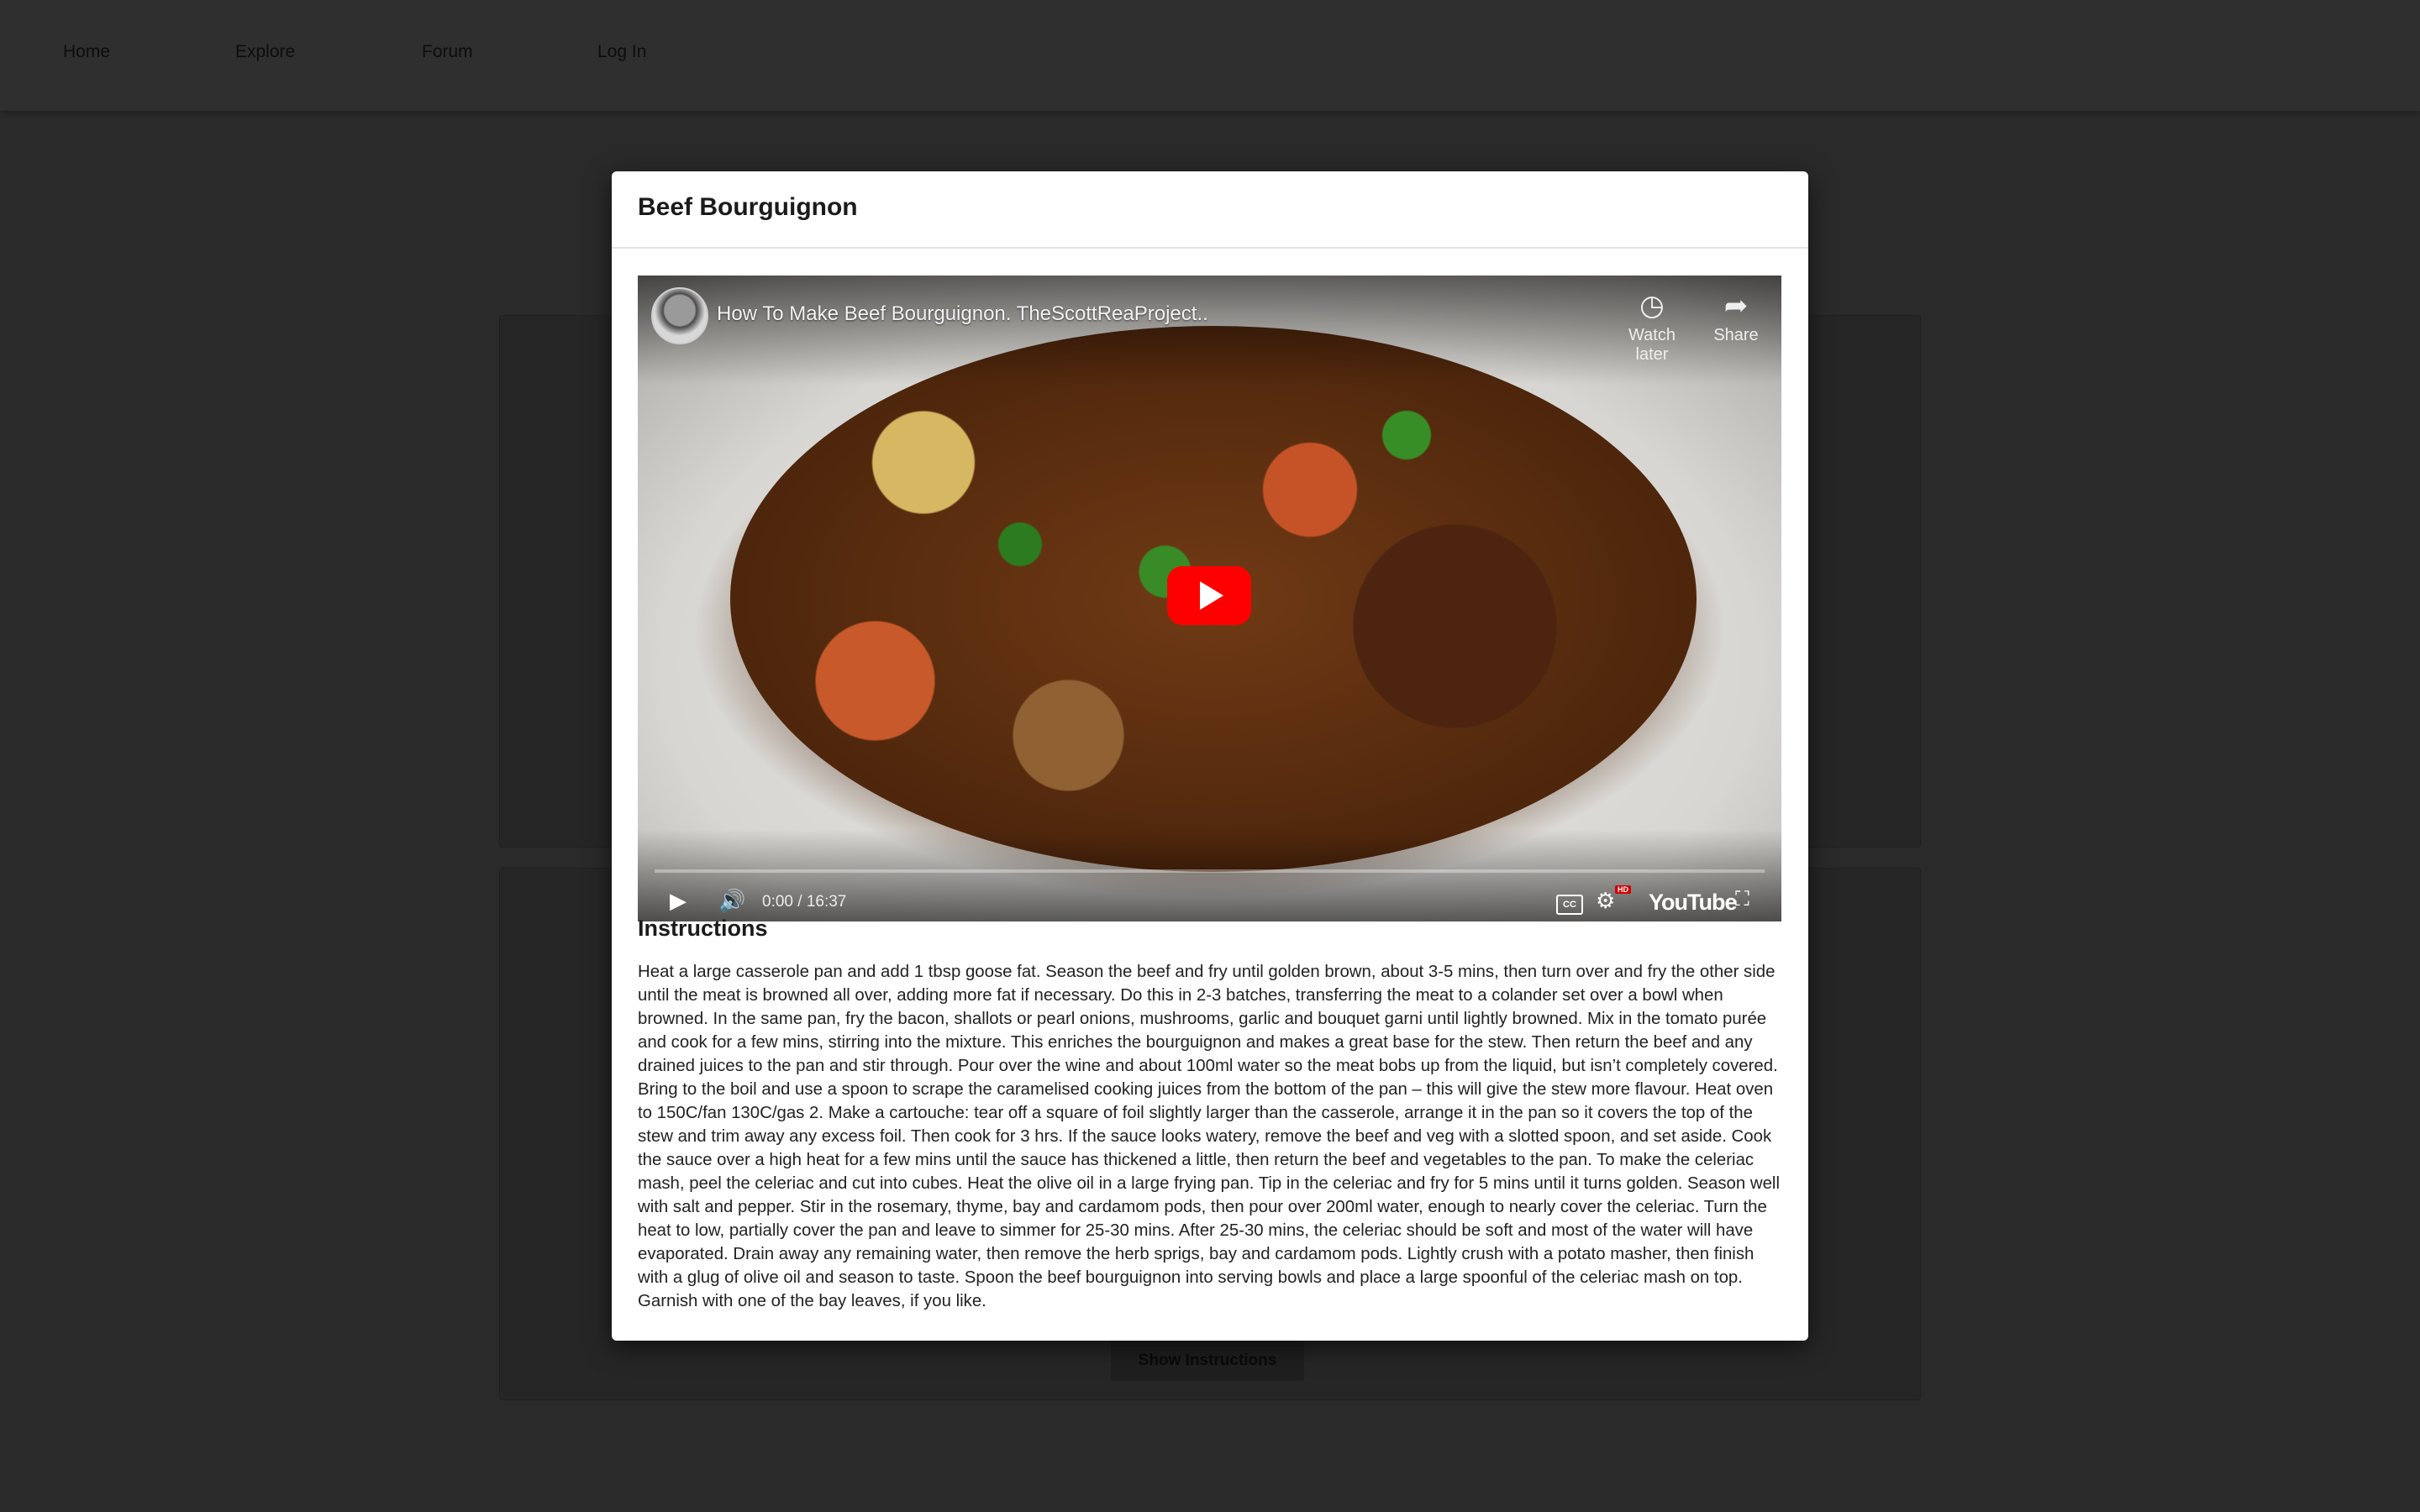 This screenshot has height=1512, width=2420. I want to click on video-top-shade, so click(1209, 330).